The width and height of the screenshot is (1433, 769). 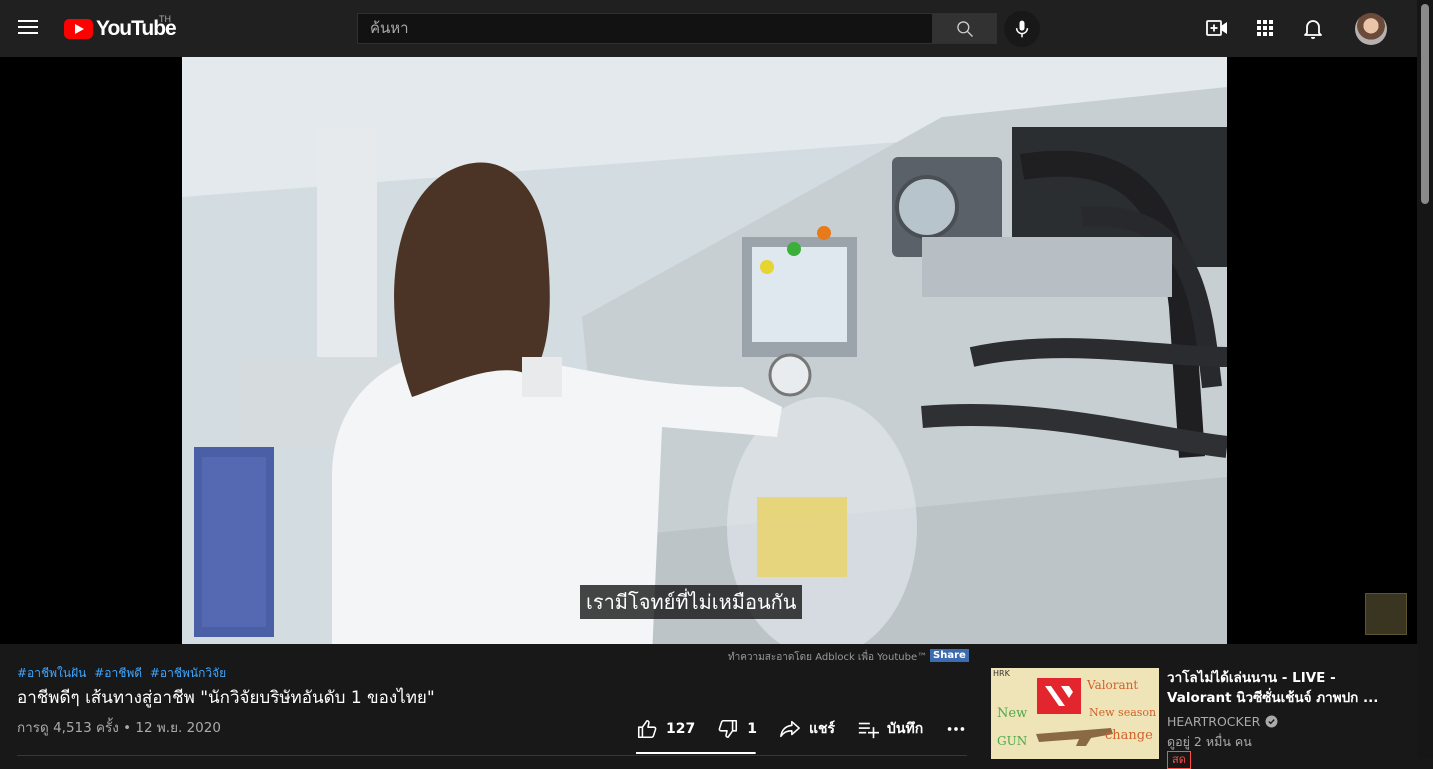 What do you see at coordinates (1425, 379) in the screenshot?
I see `page-scrollbar` at bounding box center [1425, 379].